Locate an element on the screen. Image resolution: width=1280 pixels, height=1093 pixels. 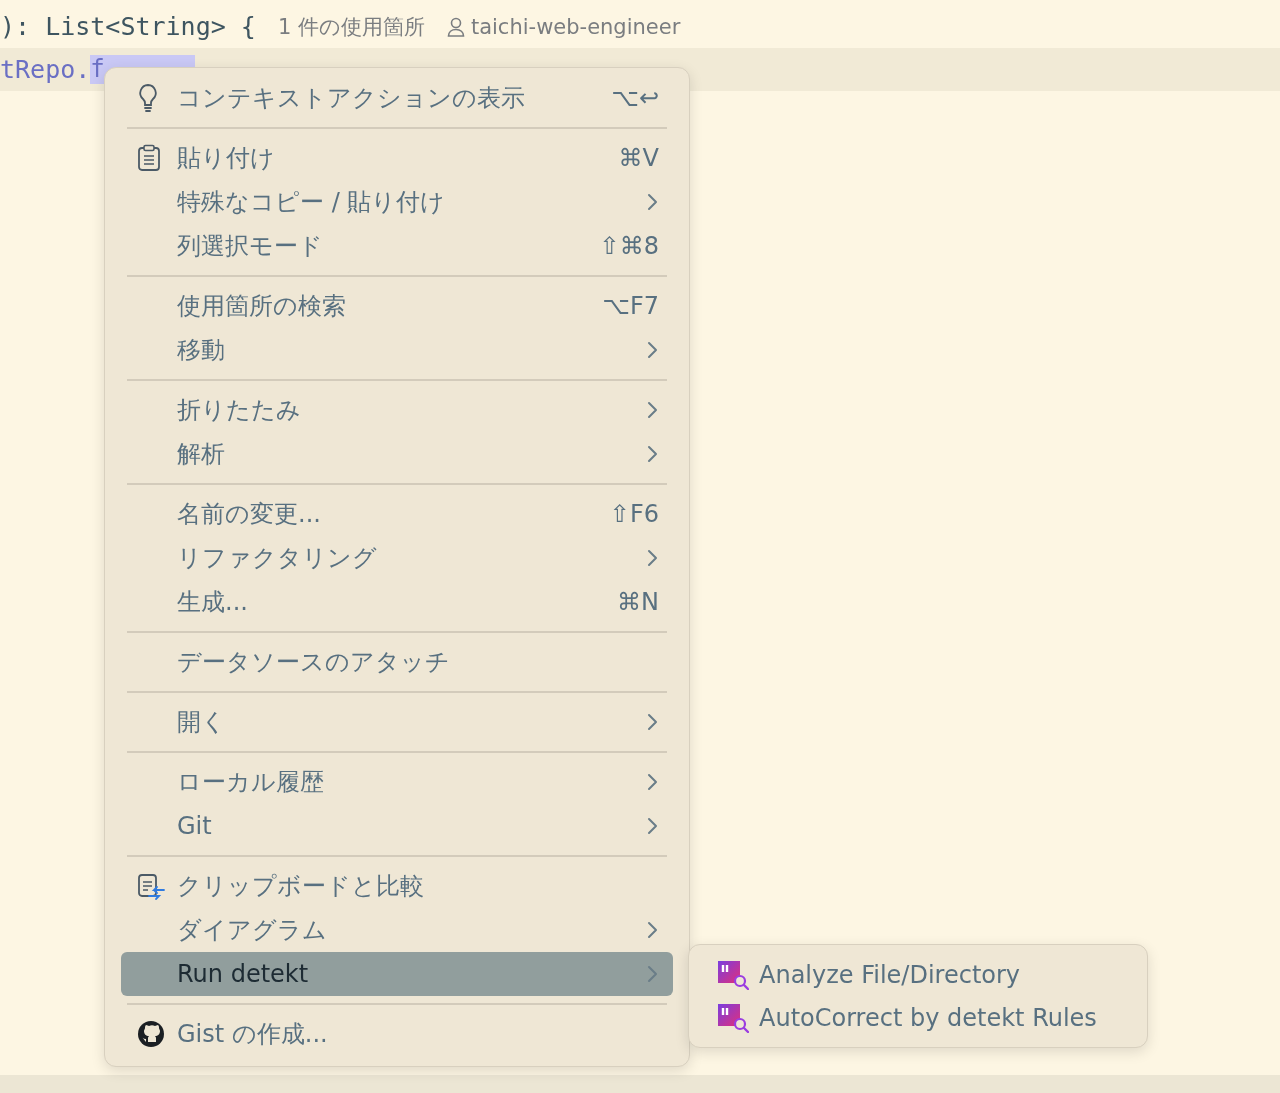
menu-item: Run detekt is located at coordinates (397, 974).